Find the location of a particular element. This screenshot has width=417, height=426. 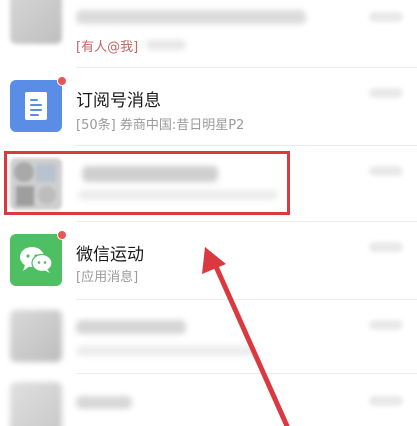

mention-tag: [有人@我] is located at coordinates (107, 47).